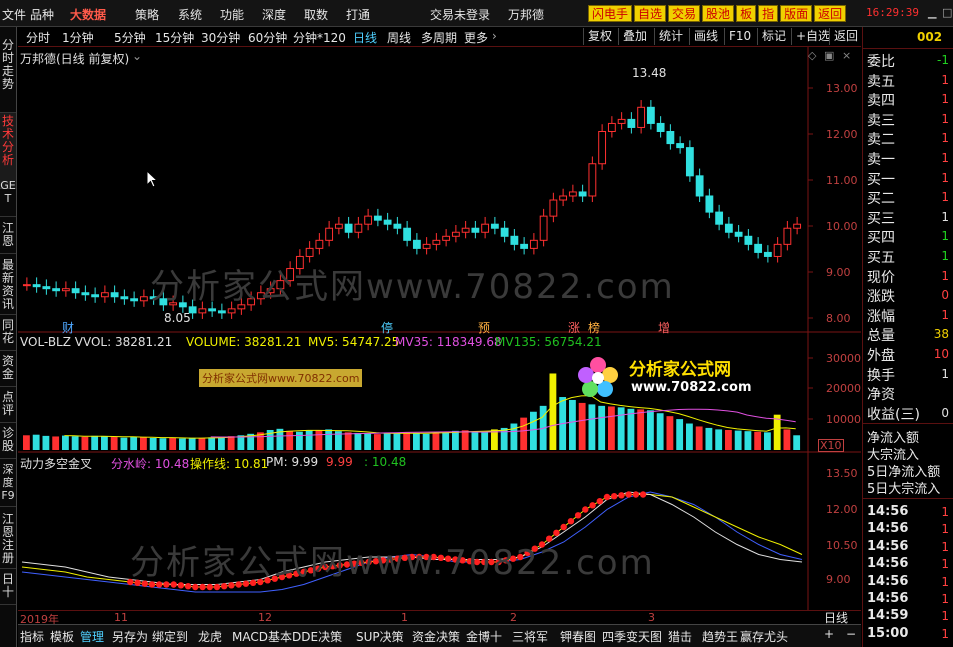 The width and height of the screenshot is (953, 647). Describe the element at coordinates (703, 36) in the screenshot. I see `tool-draw-line: 画线` at that location.